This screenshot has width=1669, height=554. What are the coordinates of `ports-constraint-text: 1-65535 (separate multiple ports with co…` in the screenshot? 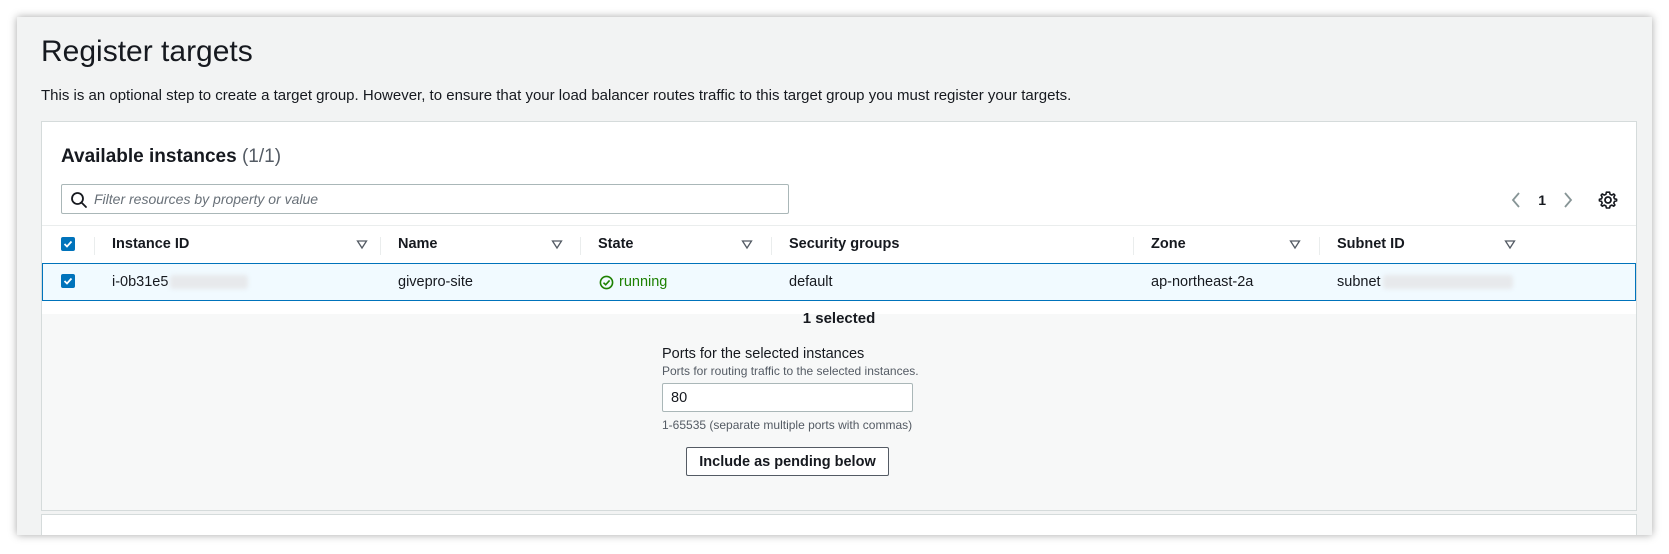 It's located at (787, 425).